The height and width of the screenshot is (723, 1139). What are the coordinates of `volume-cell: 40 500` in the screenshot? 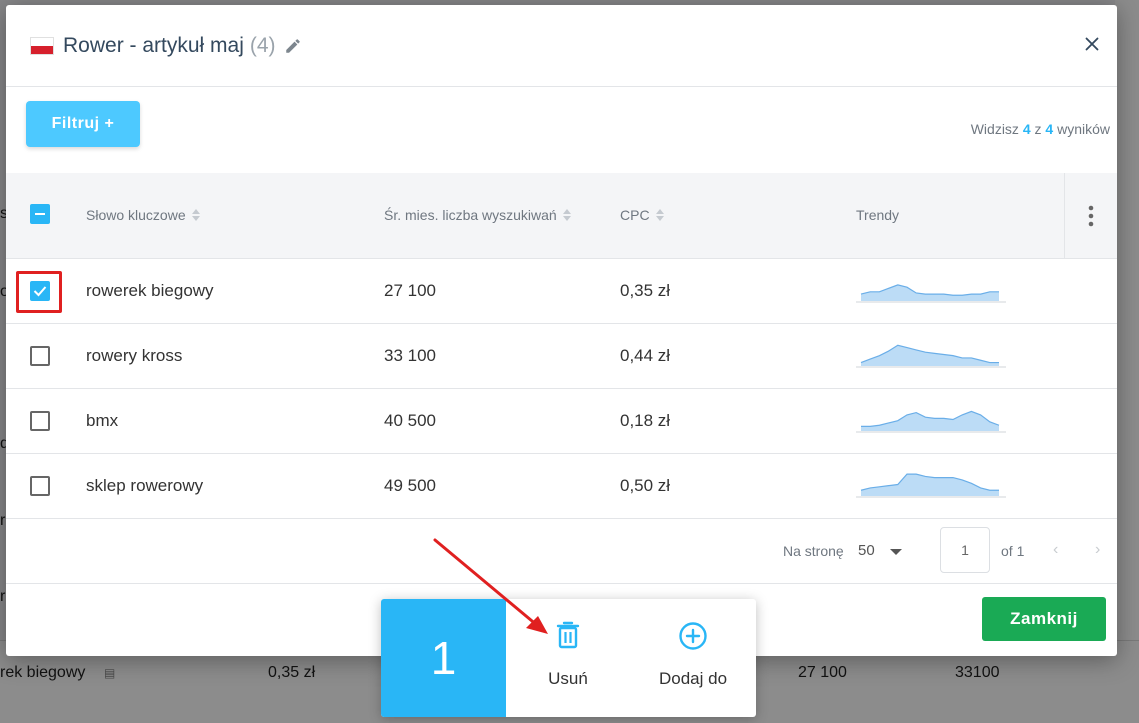 It's located at (410, 420).